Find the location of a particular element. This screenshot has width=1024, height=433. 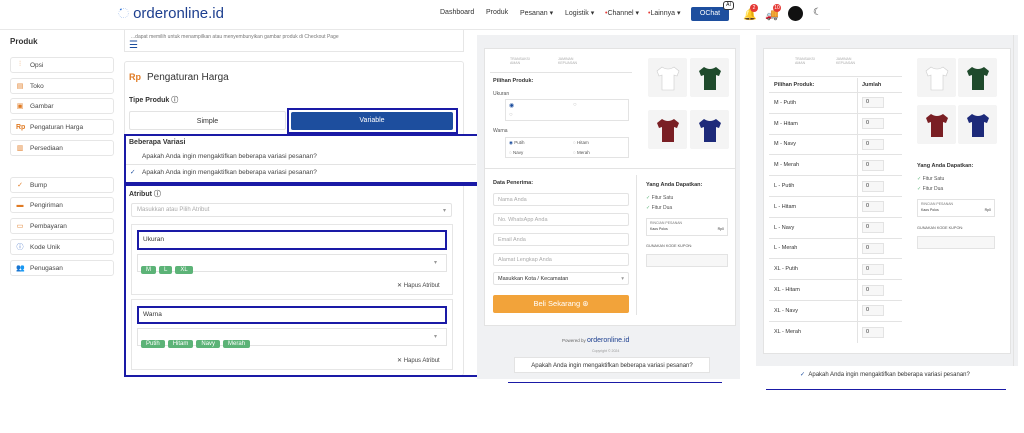

sidebar-item-toko: ▤ Toko is located at coordinates (62, 86).